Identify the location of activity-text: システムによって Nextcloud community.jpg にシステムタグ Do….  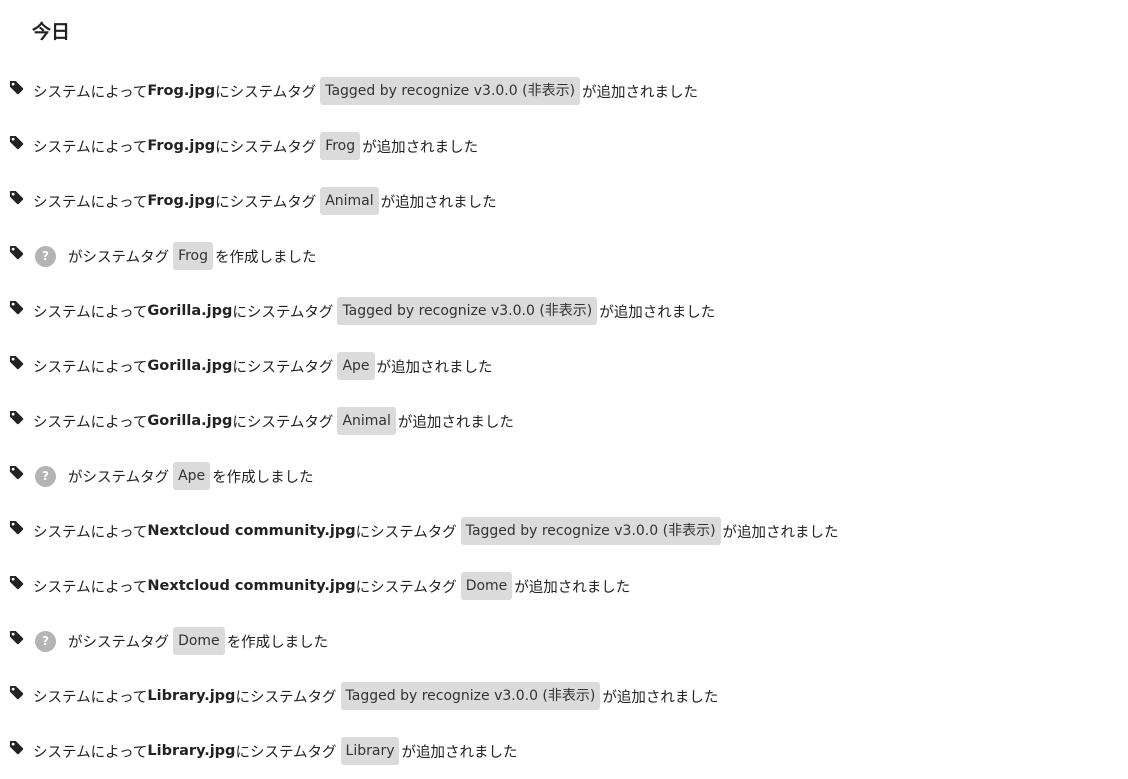
(331, 586).